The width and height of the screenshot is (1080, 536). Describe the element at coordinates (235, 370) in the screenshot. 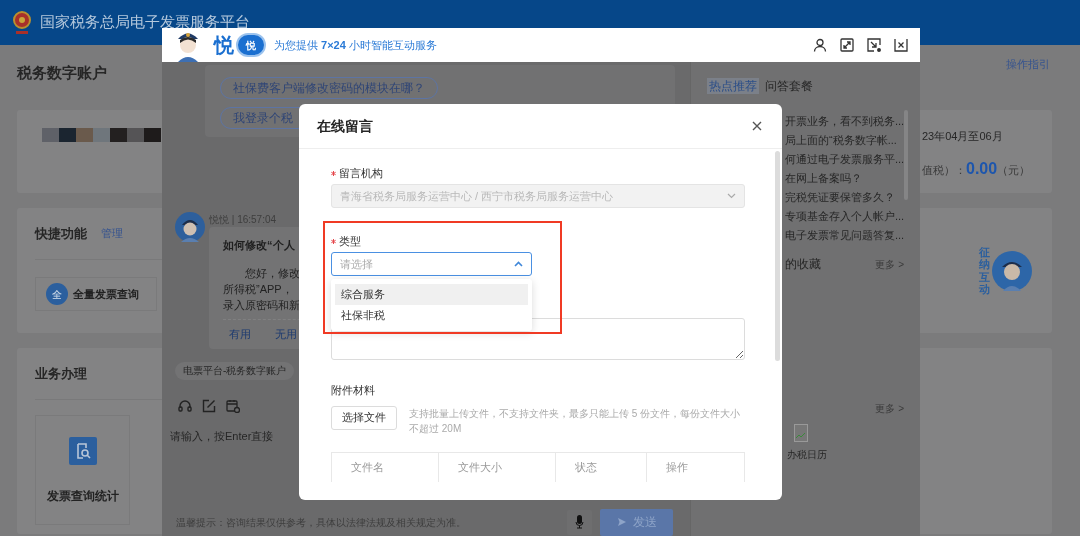

I see `context-chip: 电票平台-税务数字账户` at that location.